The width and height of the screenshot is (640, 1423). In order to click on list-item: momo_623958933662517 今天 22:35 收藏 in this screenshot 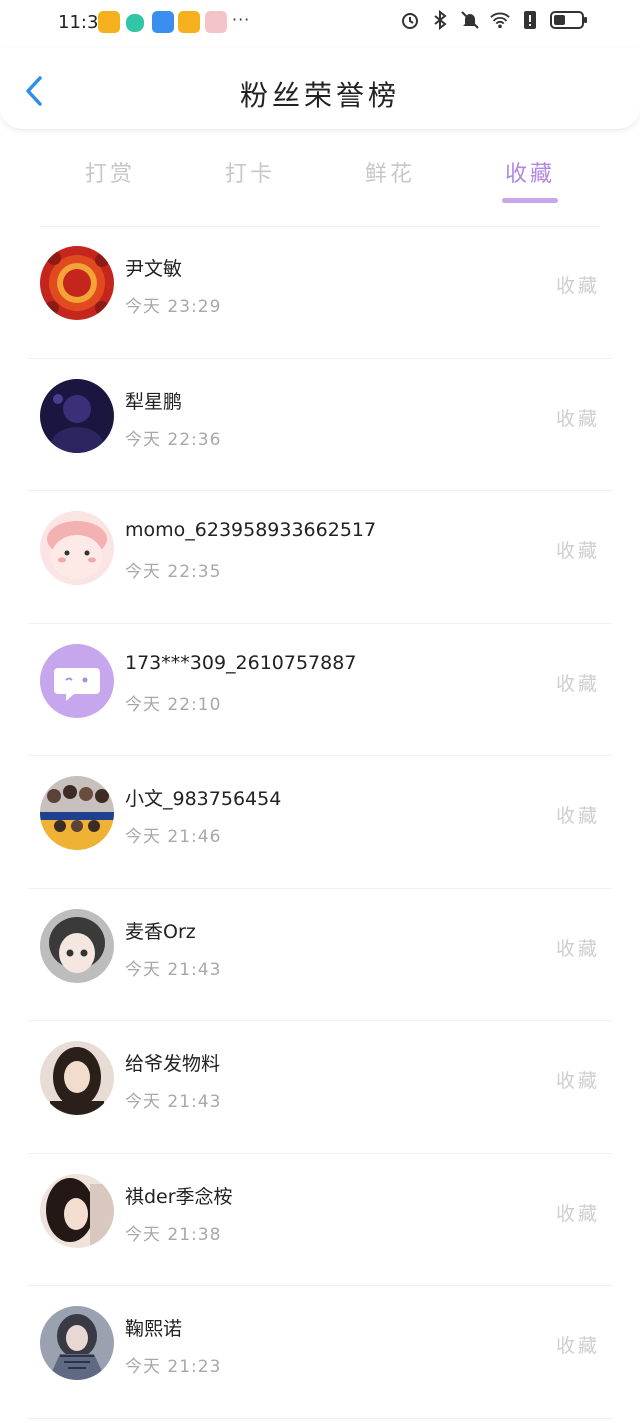, I will do `click(320, 557)`.